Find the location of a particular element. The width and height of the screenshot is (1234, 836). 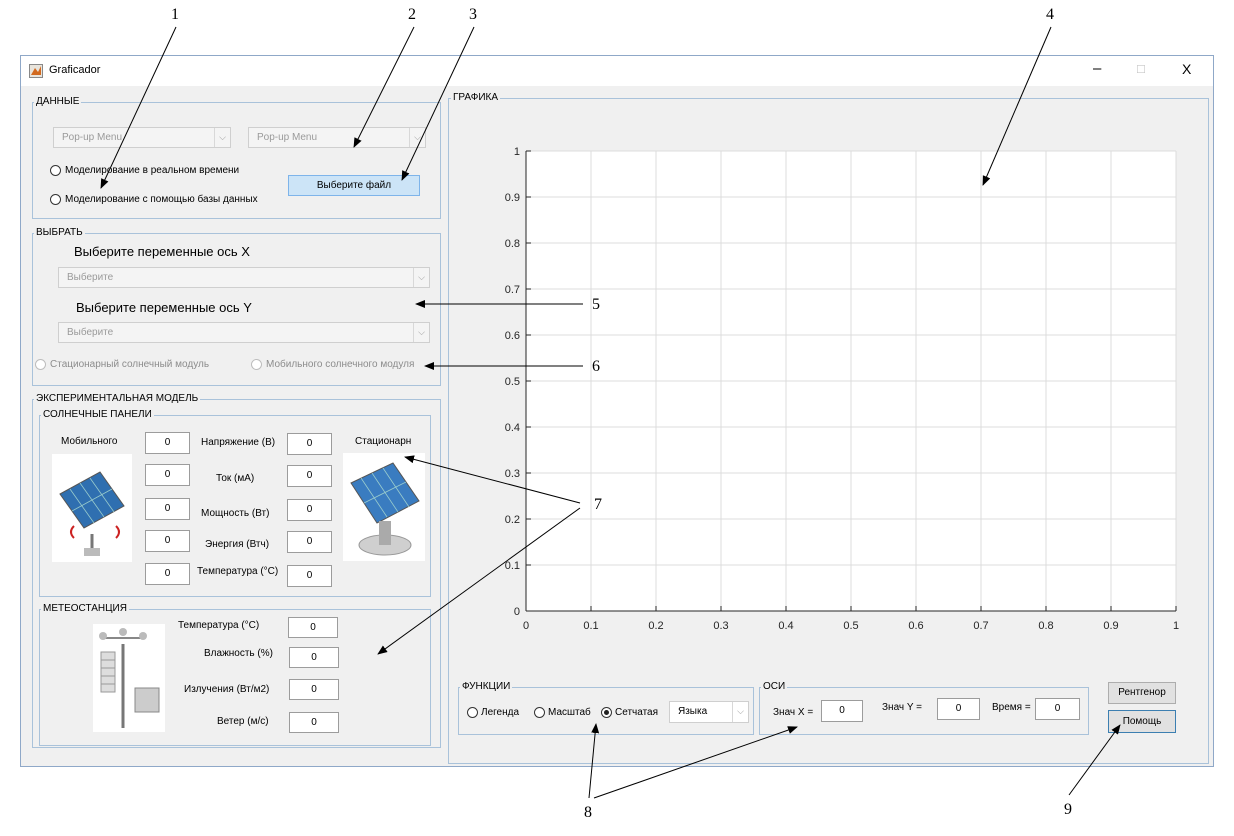

callout-3: 3 is located at coordinates (473, 14).